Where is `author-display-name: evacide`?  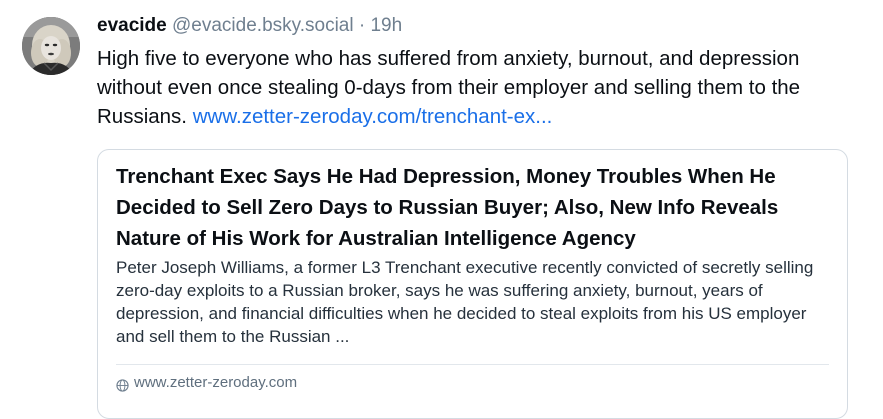
author-display-name: evacide is located at coordinates (132, 25).